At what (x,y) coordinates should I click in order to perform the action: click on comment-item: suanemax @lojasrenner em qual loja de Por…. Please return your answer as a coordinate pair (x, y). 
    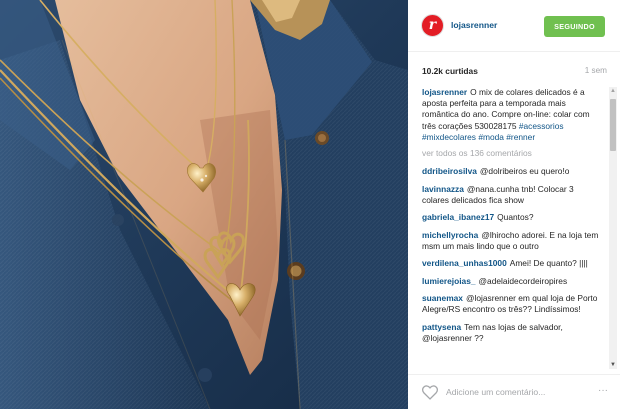
    Looking at the image, I should click on (511, 304).